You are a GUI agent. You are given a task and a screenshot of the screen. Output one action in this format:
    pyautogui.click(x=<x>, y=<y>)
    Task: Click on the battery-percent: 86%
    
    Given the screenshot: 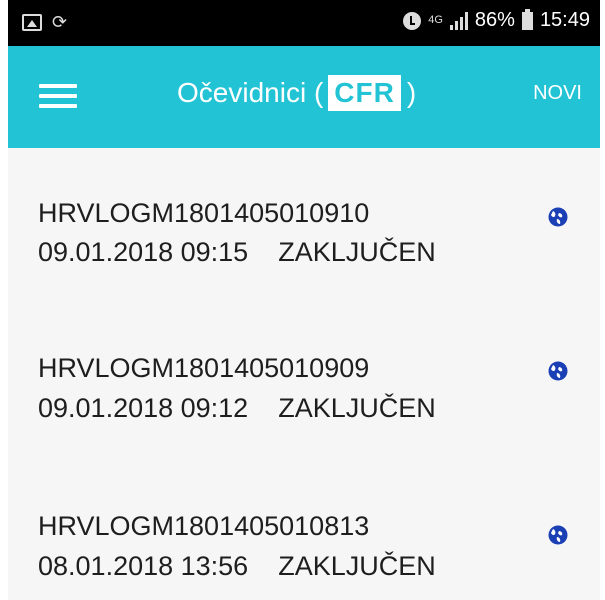 What is the action you would take?
    pyautogui.click(x=494, y=20)
    